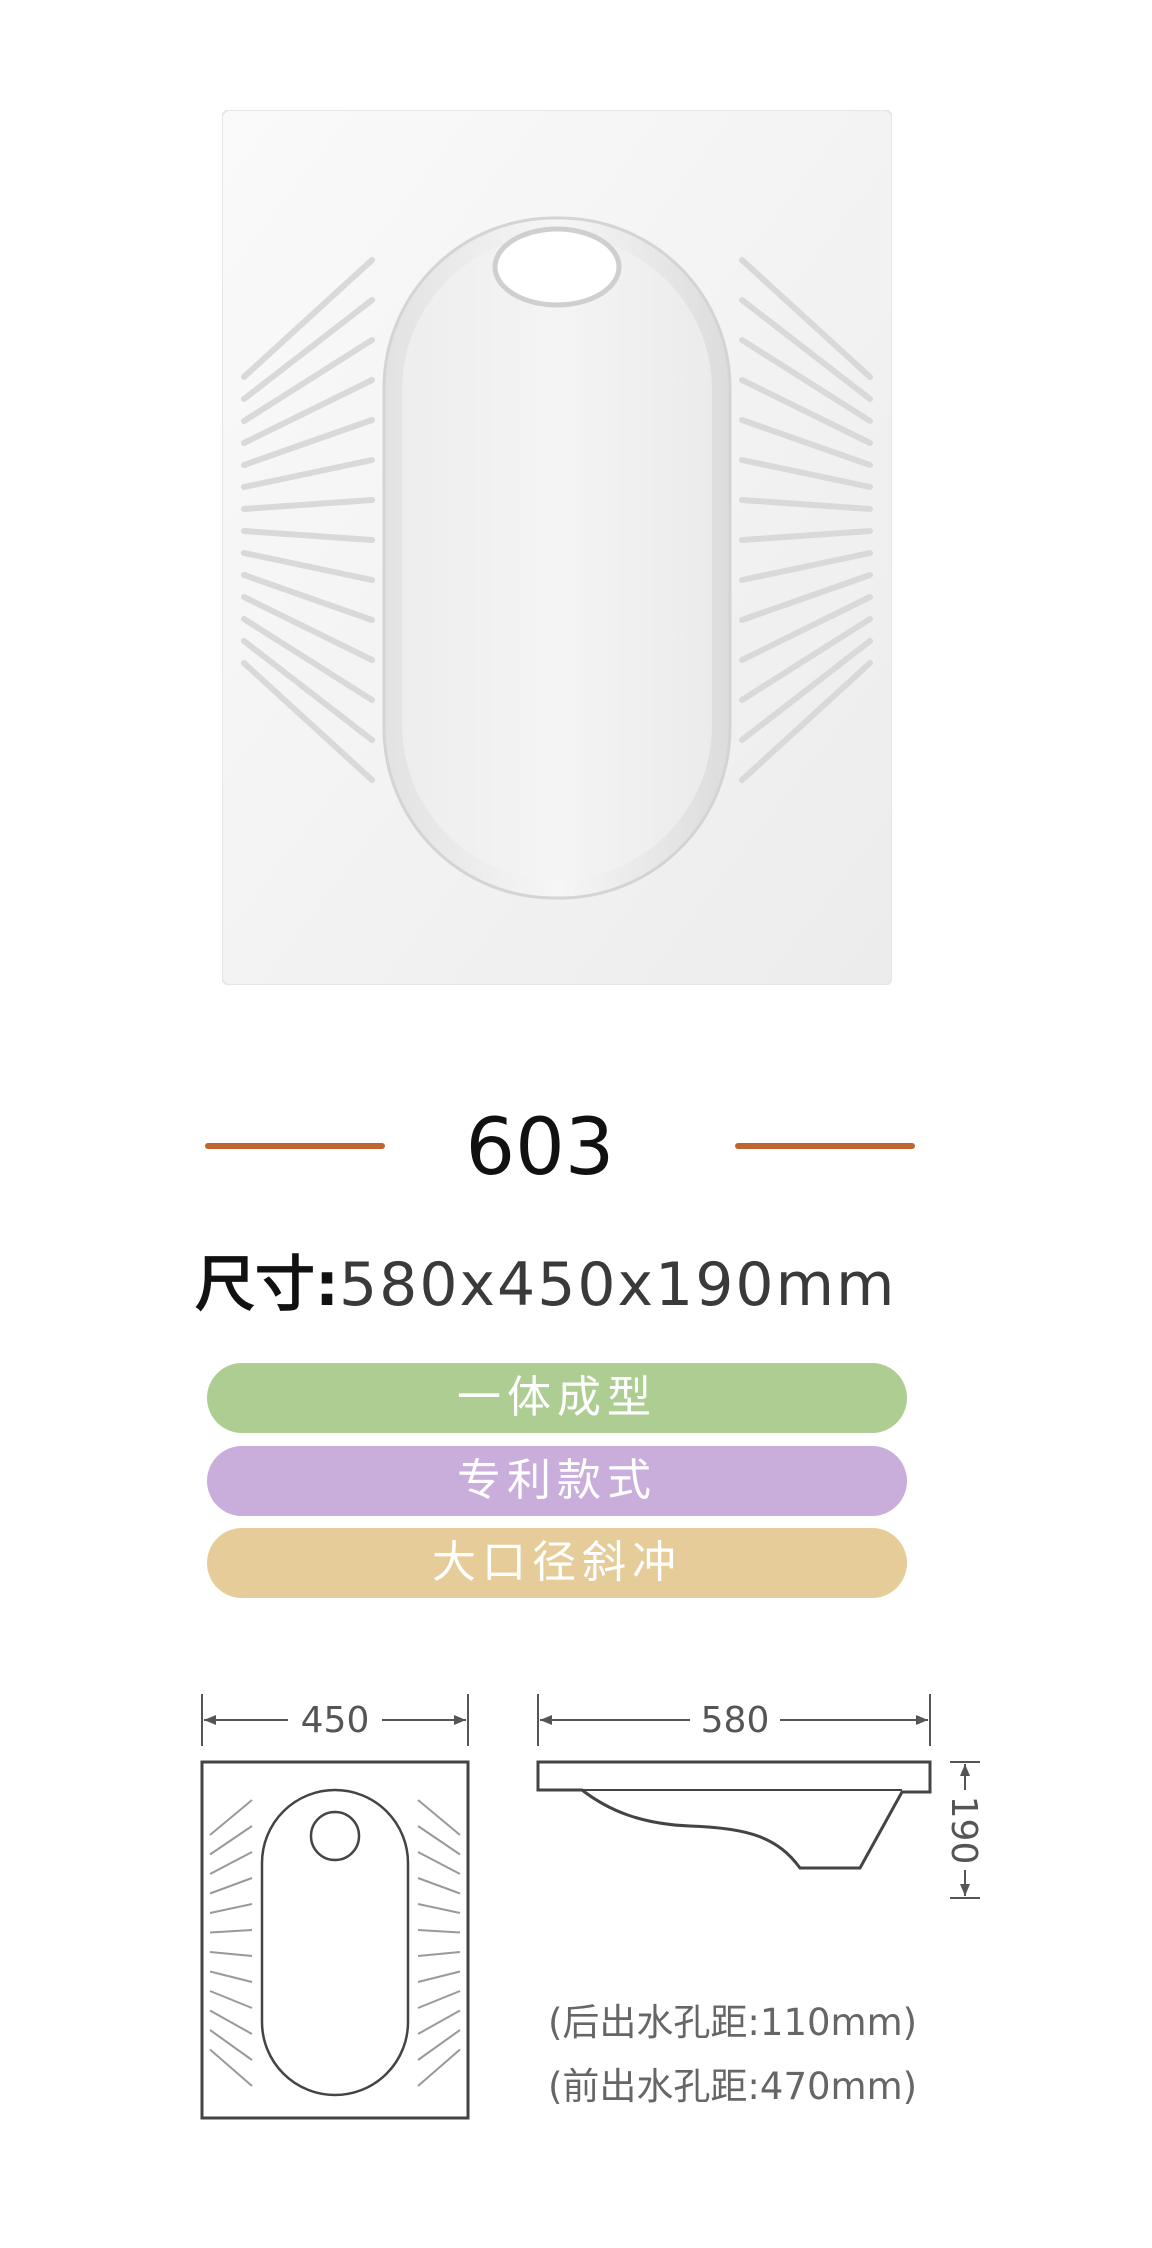 This screenshot has width=1152, height=2248. I want to click on size-value: 580x450x190mm, so click(618, 1285).